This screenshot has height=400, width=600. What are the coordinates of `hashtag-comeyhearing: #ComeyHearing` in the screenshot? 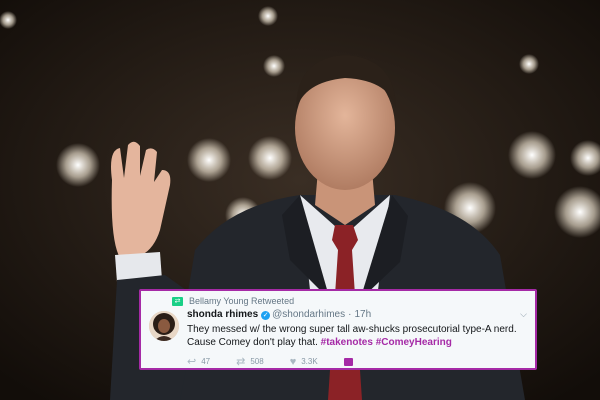 It's located at (414, 342).